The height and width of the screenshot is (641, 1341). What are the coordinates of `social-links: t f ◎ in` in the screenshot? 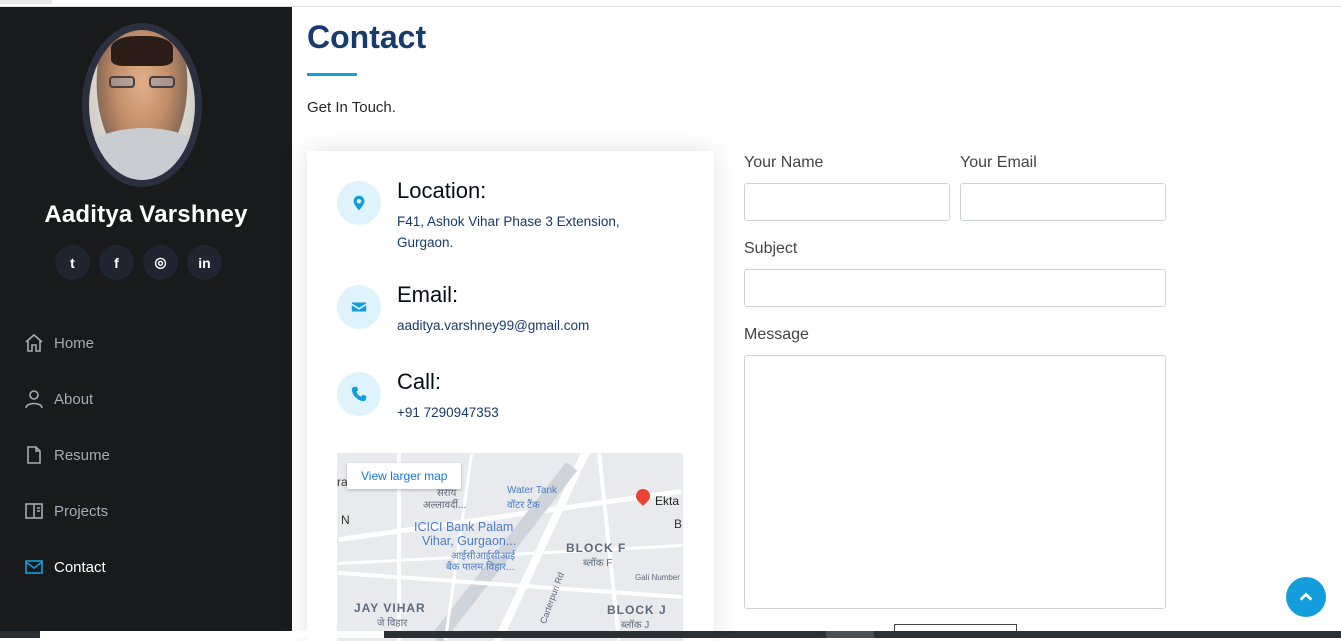 It's located at (138, 262).